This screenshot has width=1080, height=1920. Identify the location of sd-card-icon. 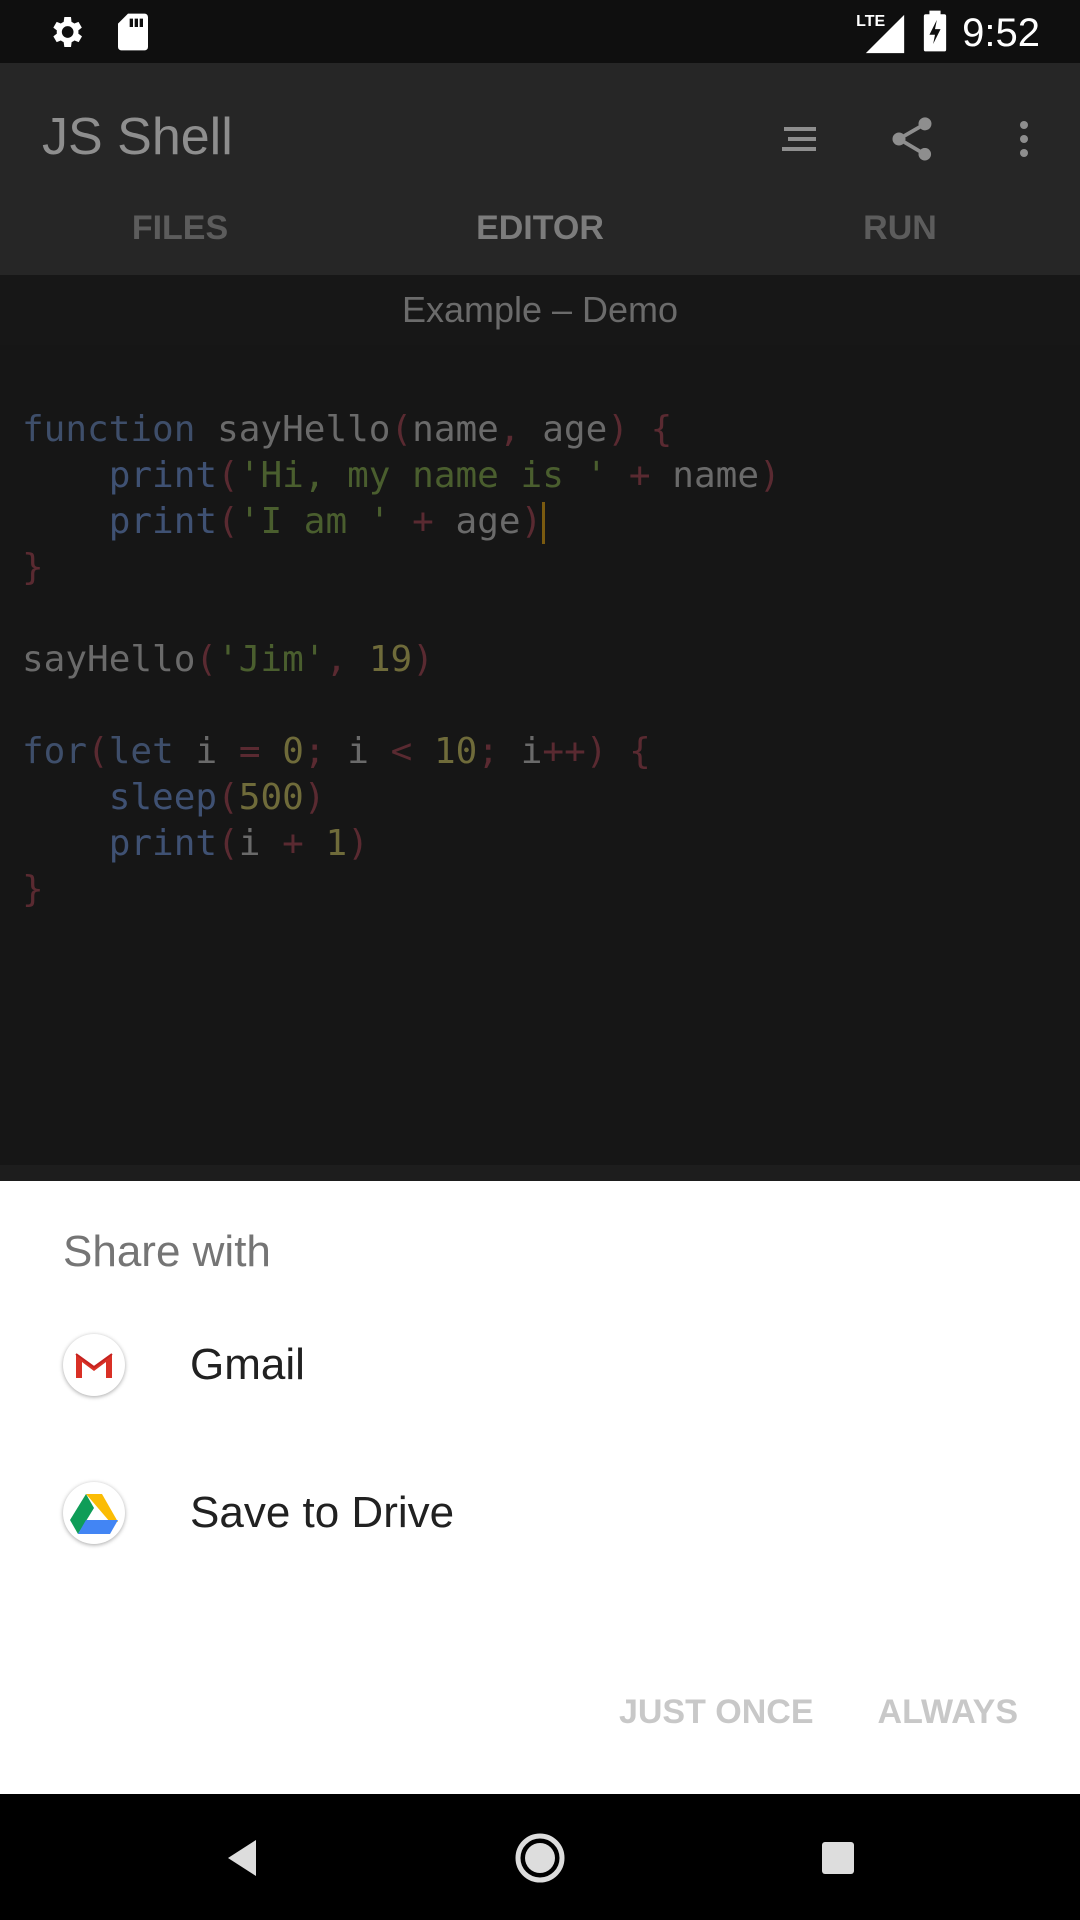
(133, 34).